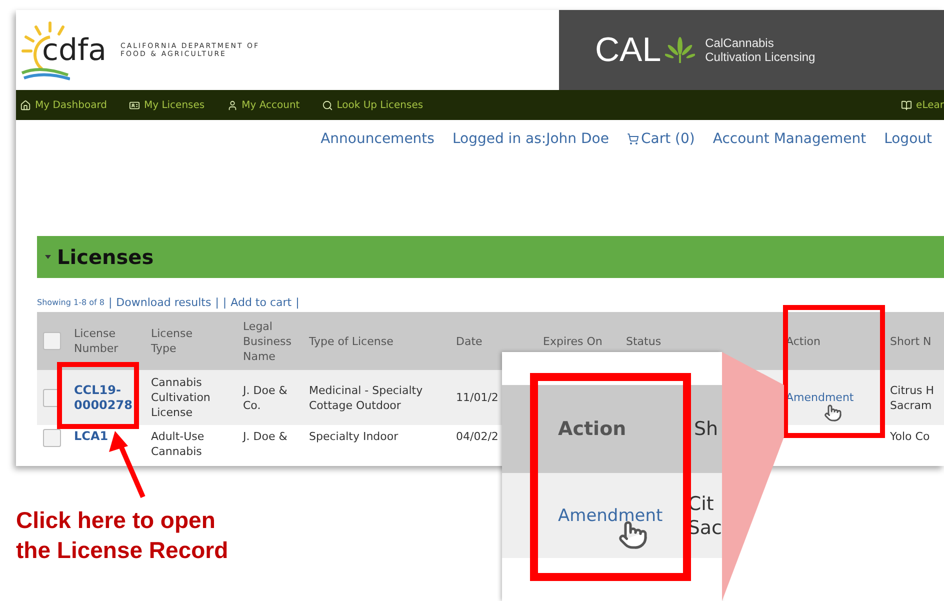  Describe the element at coordinates (327, 105) in the screenshot. I see `search-icon` at that location.